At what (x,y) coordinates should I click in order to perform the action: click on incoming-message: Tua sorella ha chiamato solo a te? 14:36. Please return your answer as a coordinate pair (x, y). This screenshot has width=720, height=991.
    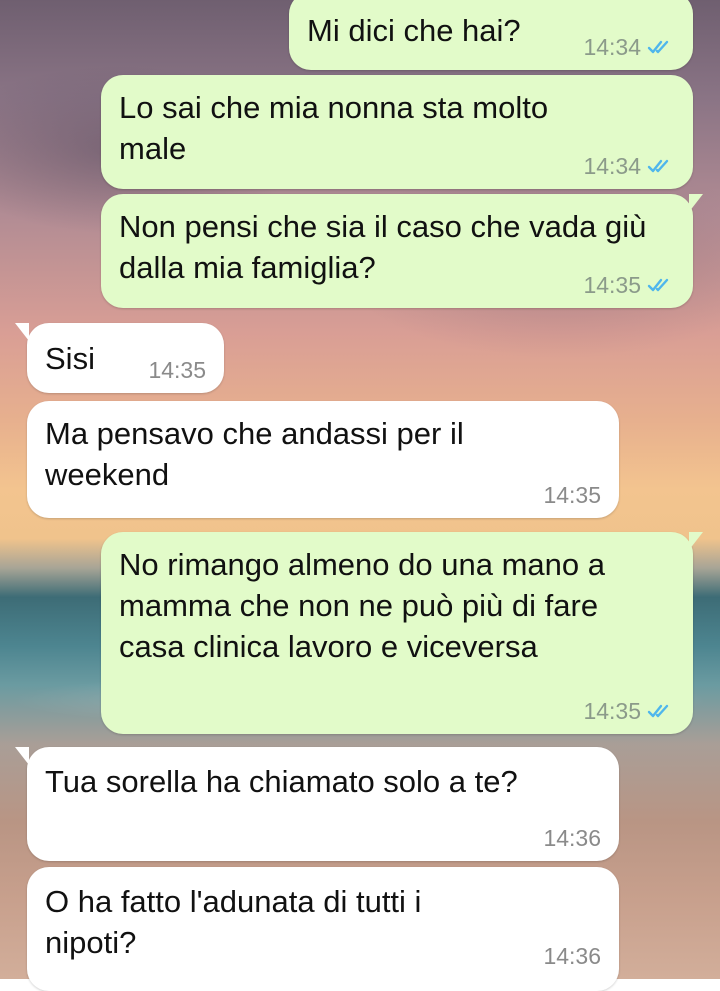
    Looking at the image, I should click on (317, 804).